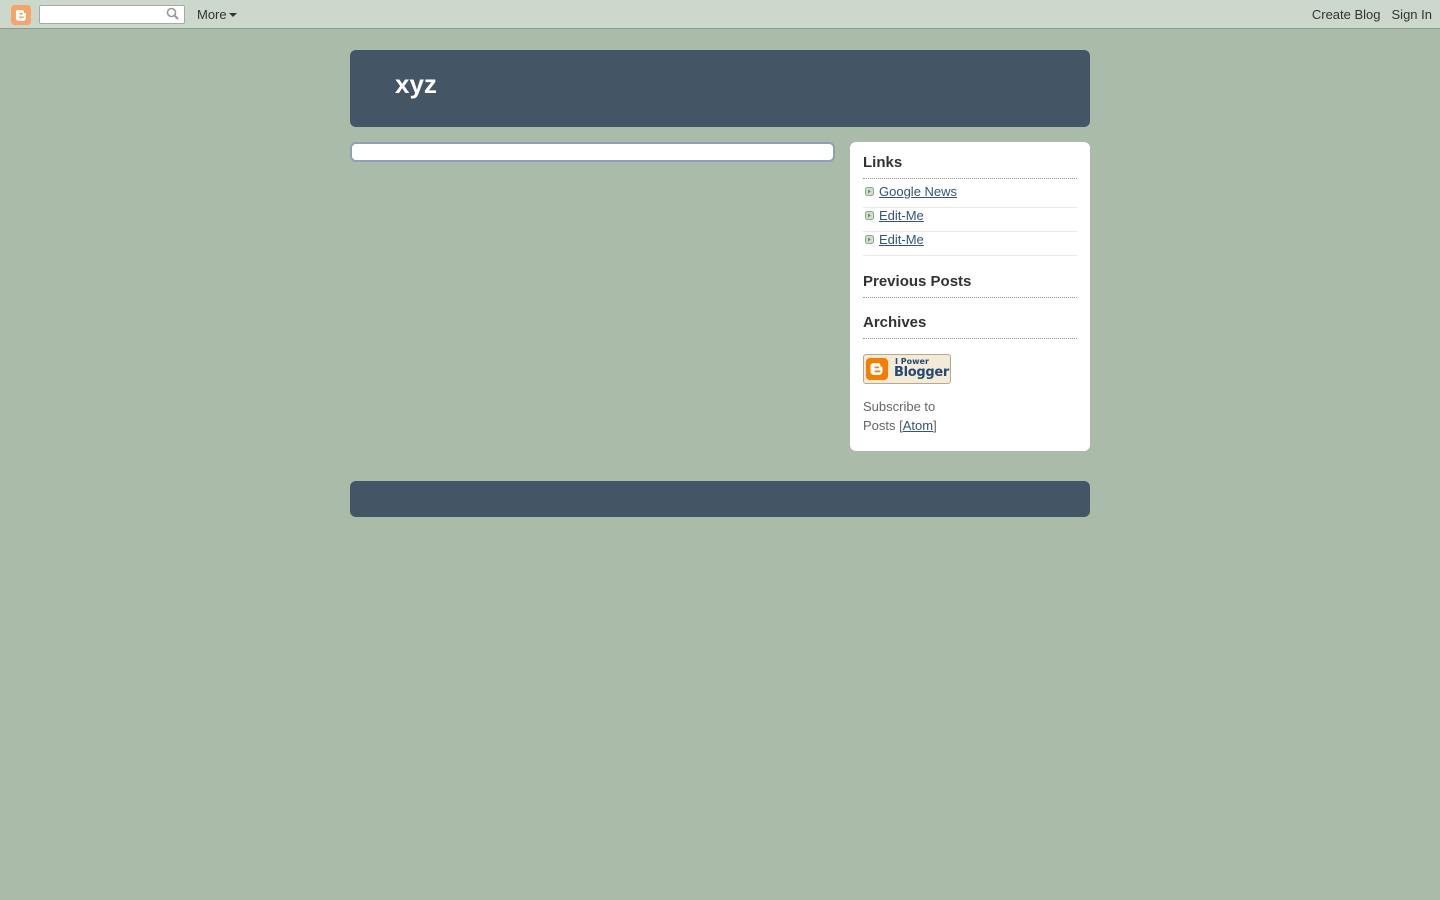 The width and height of the screenshot is (1440, 900). What do you see at coordinates (970, 196) in the screenshot?
I see `list-item: Google News` at bounding box center [970, 196].